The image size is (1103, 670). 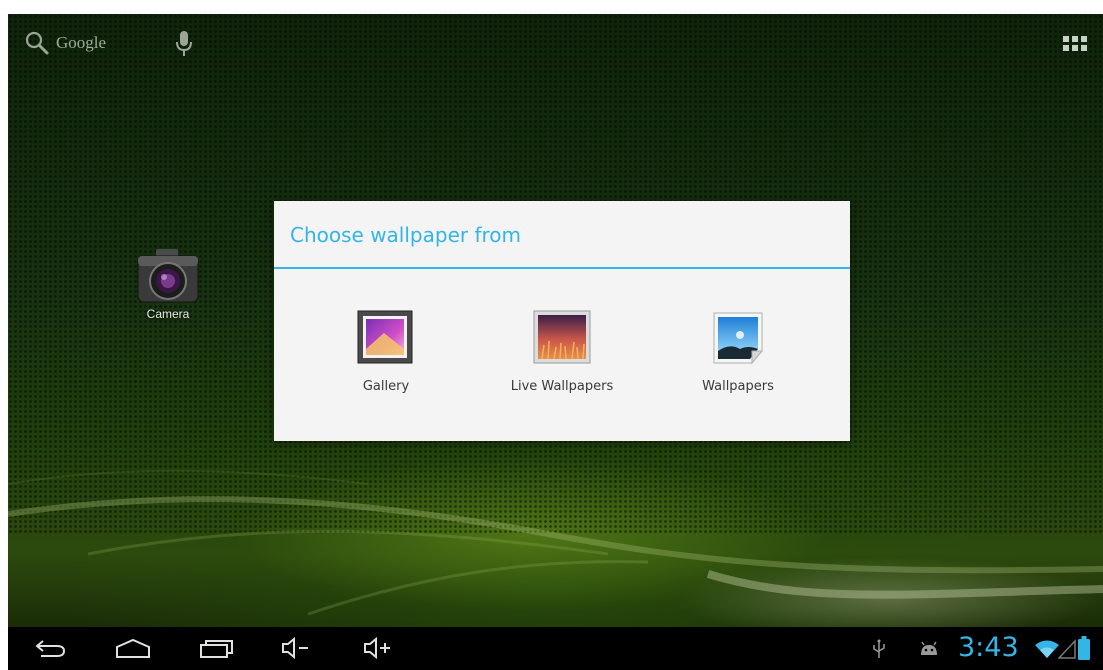 What do you see at coordinates (879, 648) in the screenshot?
I see `usb-icon` at bounding box center [879, 648].